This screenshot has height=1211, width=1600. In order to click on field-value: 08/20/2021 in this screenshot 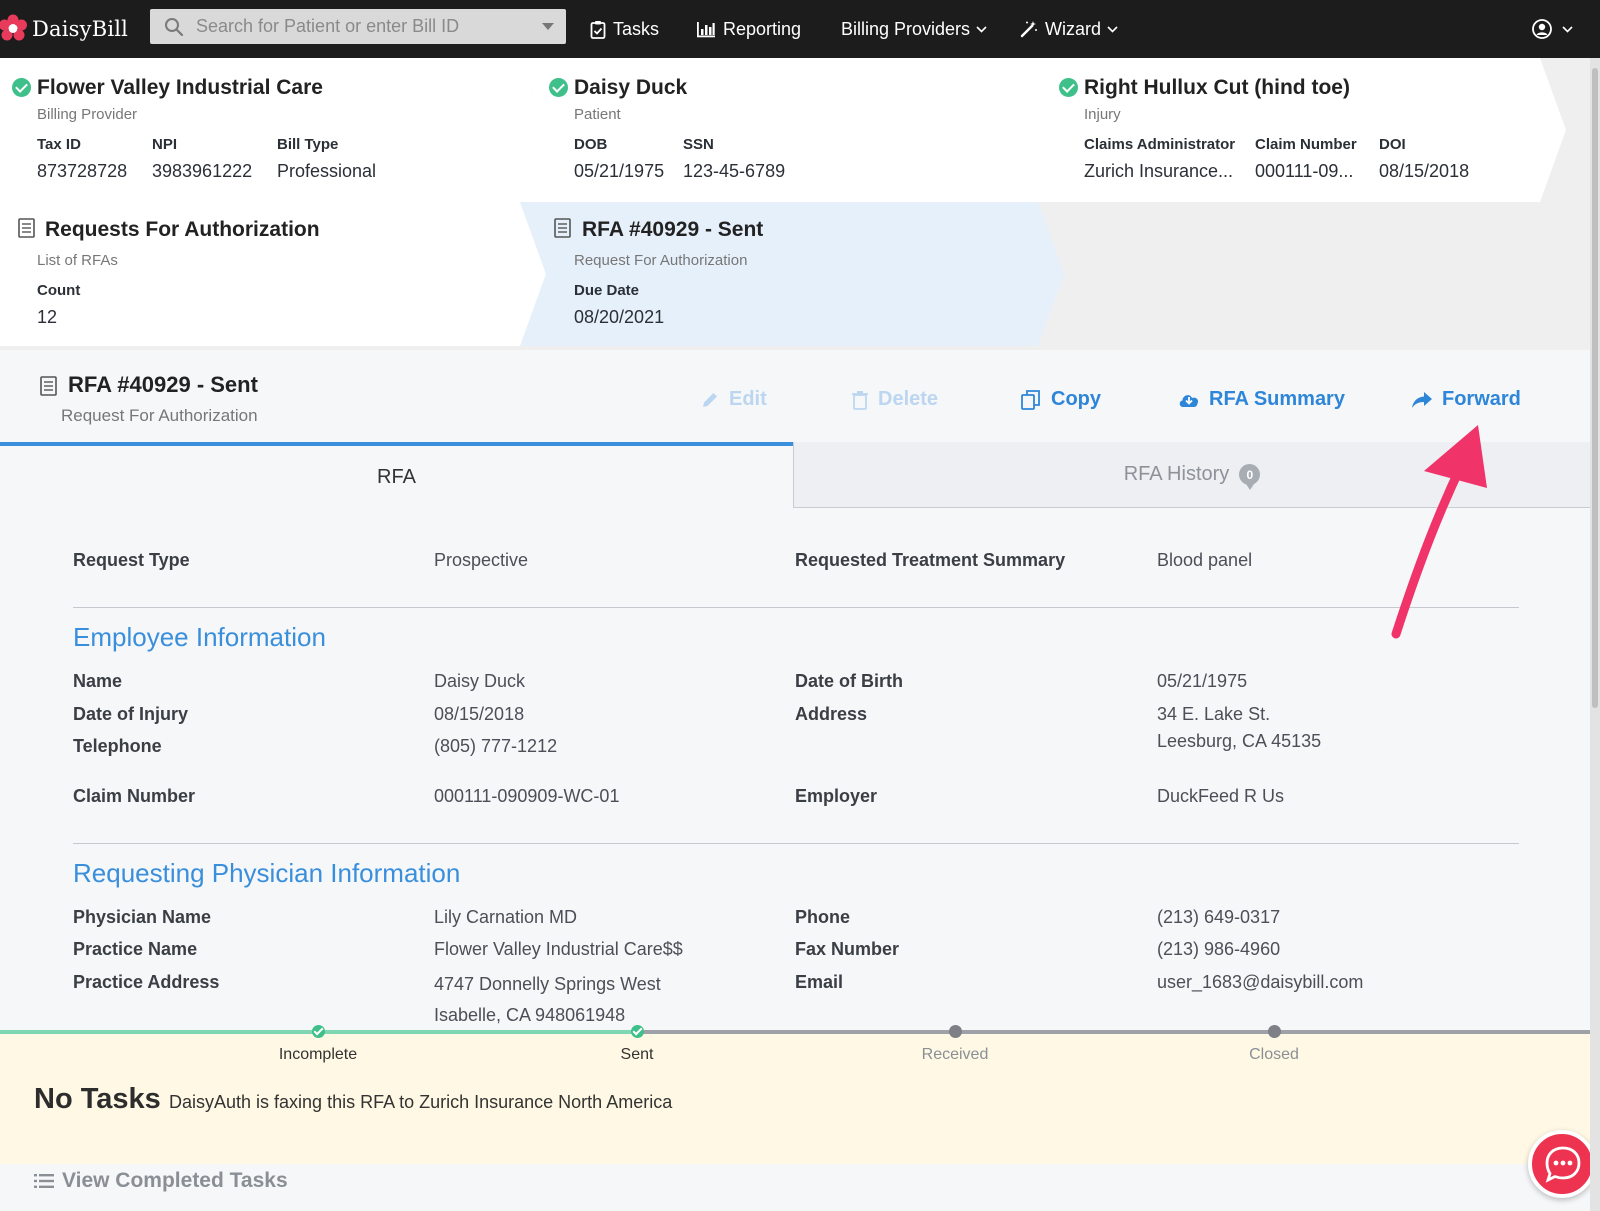, I will do `click(619, 317)`.